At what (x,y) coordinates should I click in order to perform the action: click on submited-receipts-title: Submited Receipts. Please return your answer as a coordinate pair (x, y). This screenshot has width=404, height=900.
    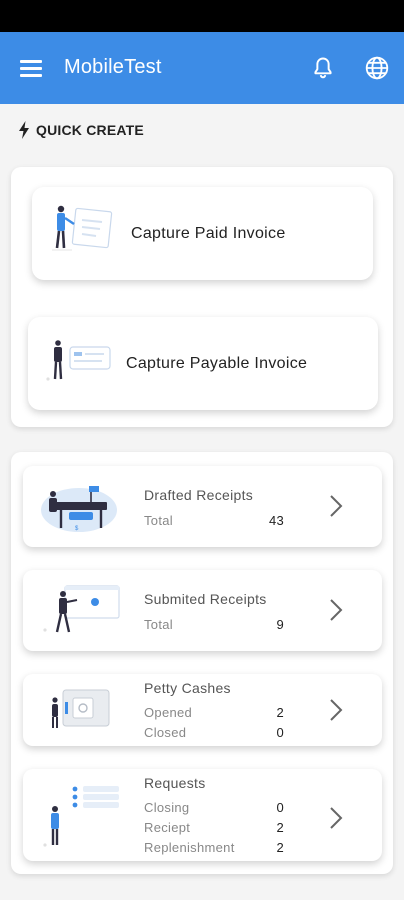
    Looking at the image, I should click on (205, 599).